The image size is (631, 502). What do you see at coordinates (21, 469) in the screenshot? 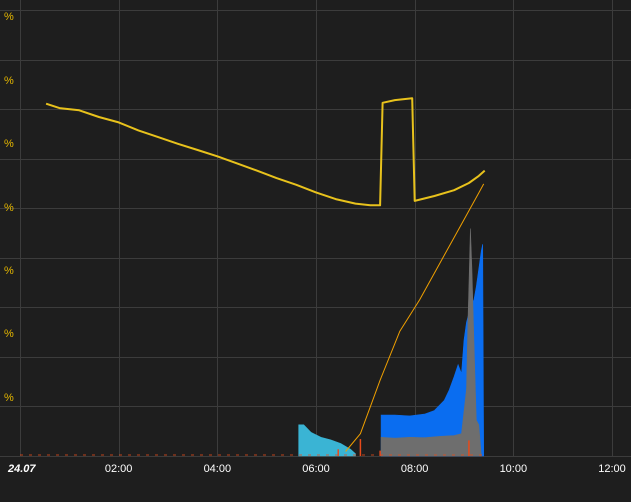
I see `x-date-label: 24.07` at bounding box center [21, 469].